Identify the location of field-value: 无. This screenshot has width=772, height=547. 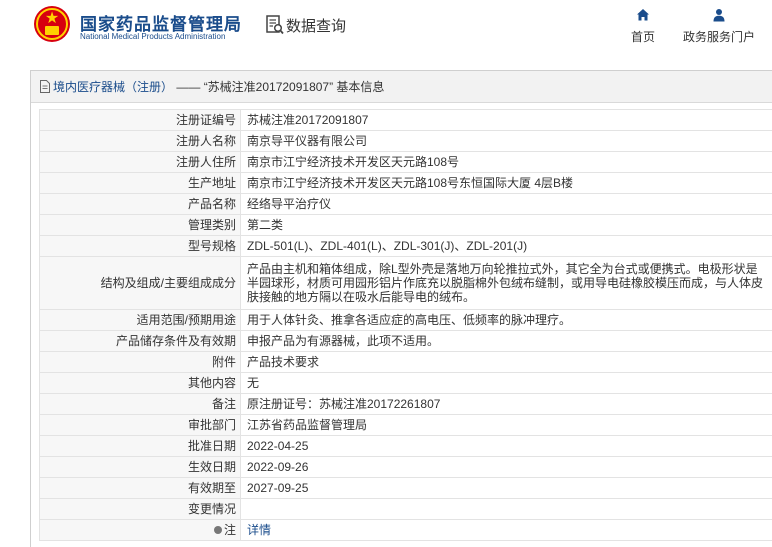
(506, 383).